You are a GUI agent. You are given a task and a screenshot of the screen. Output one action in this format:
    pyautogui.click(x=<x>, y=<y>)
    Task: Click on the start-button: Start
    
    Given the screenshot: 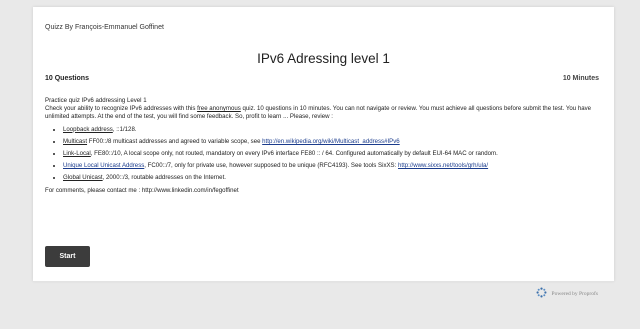 What is the action you would take?
    pyautogui.click(x=67, y=256)
    